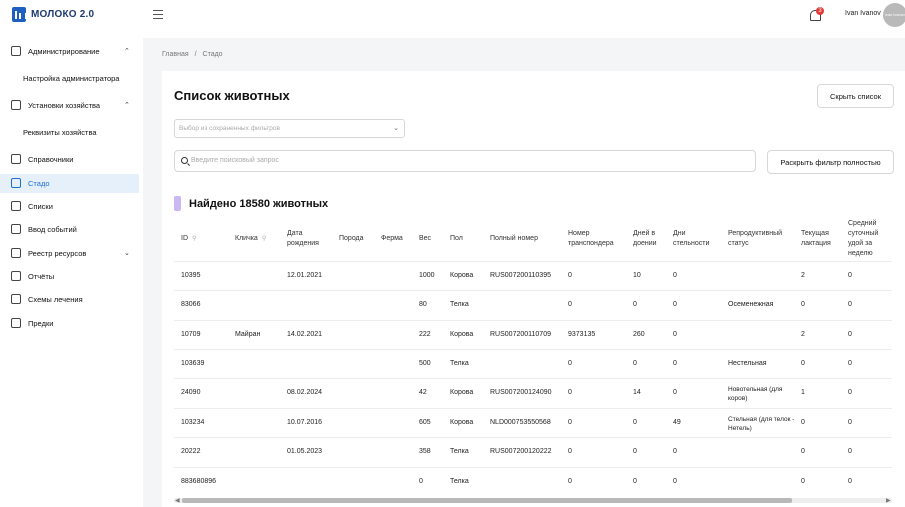 Image resolution: width=905 pixels, height=507 pixels. Describe the element at coordinates (212, 54) in the screenshot. I see `breadcrumb-current: Стадо` at that location.